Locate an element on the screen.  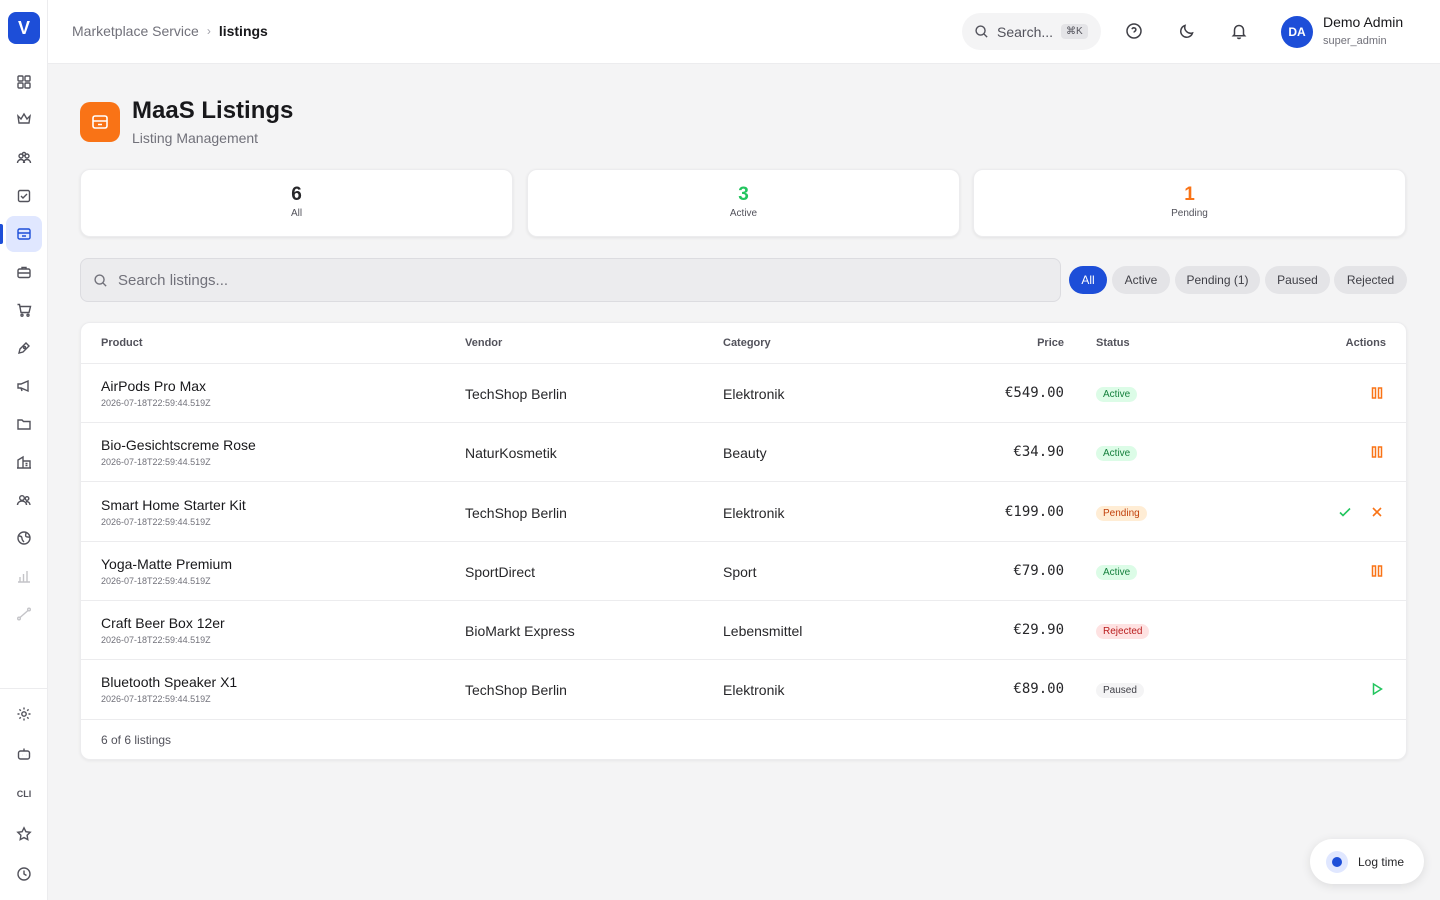
approve-button is located at coordinates (1345, 512).